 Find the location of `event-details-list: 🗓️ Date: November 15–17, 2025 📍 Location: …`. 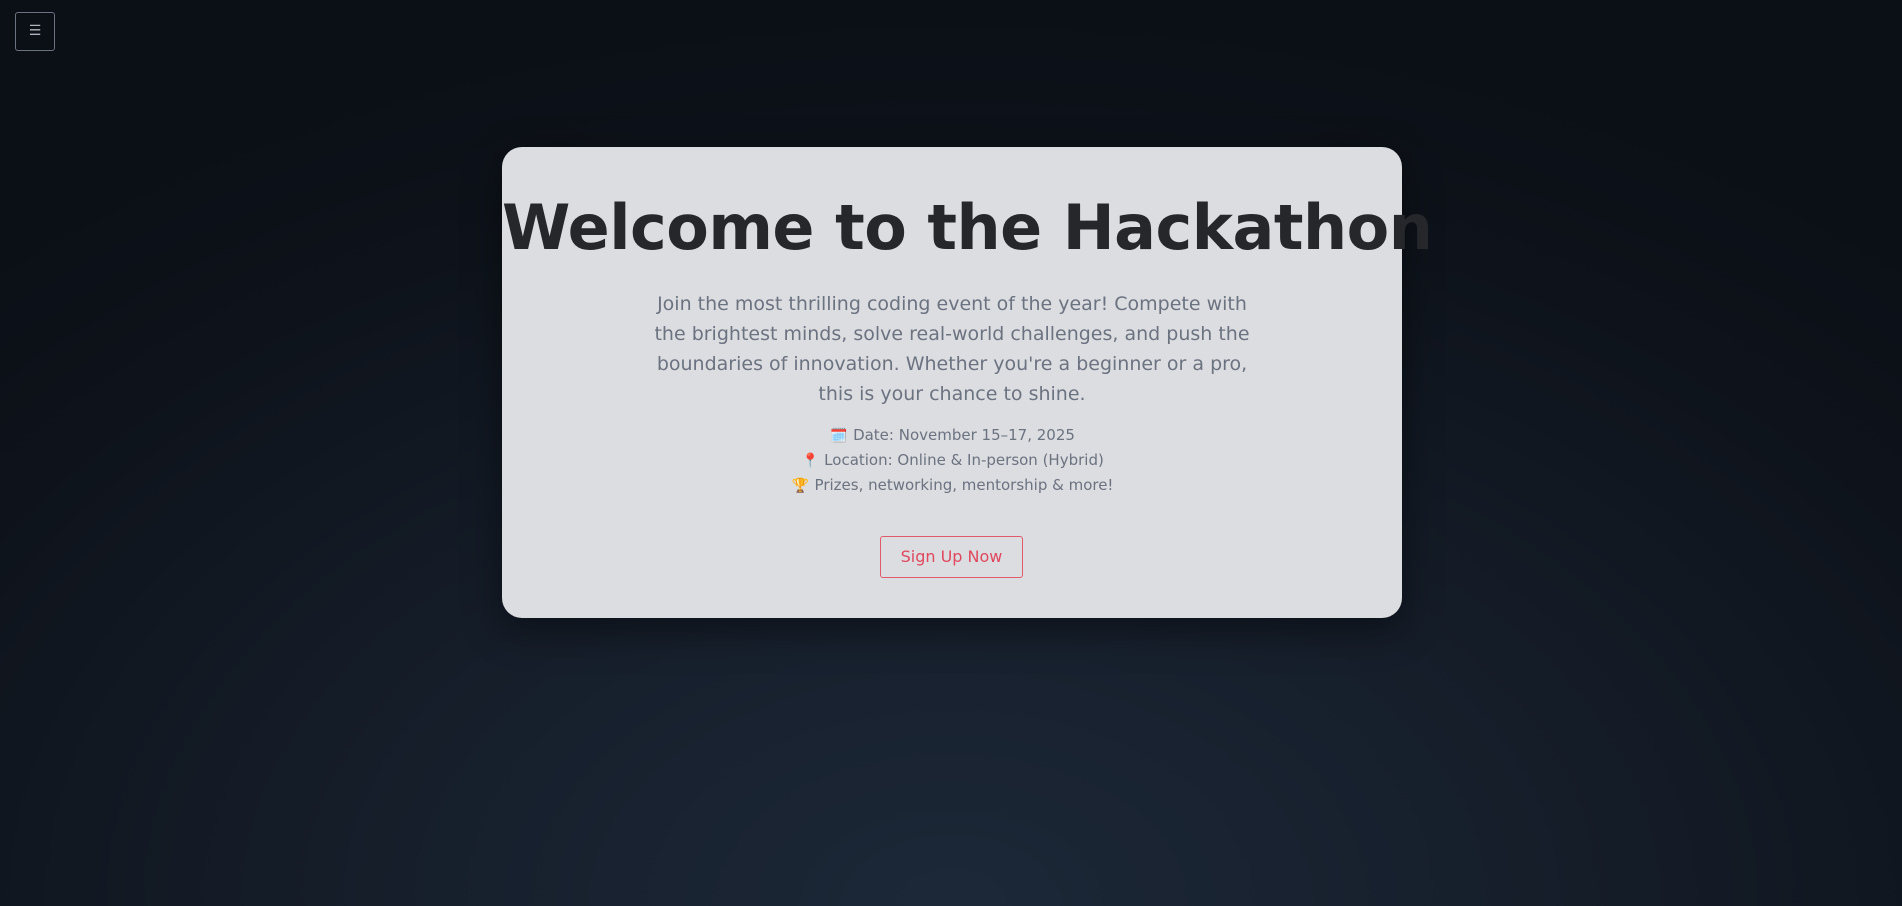

event-details-list: 🗓️ Date: November 15–17, 2025 📍 Location: … is located at coordinates (952, 460).